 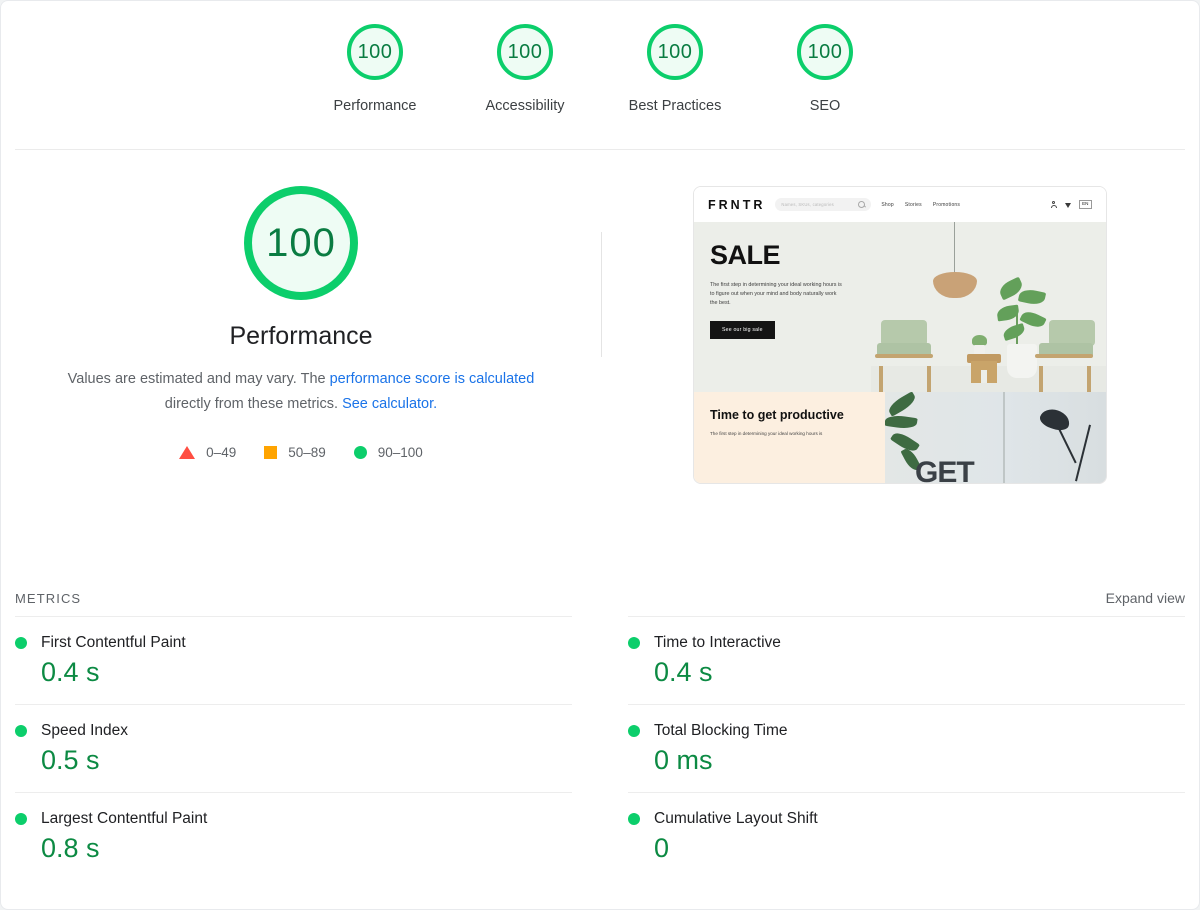 I want to click on score-item-accessibility: 100 Accessibility, so click(x=525, y=69).